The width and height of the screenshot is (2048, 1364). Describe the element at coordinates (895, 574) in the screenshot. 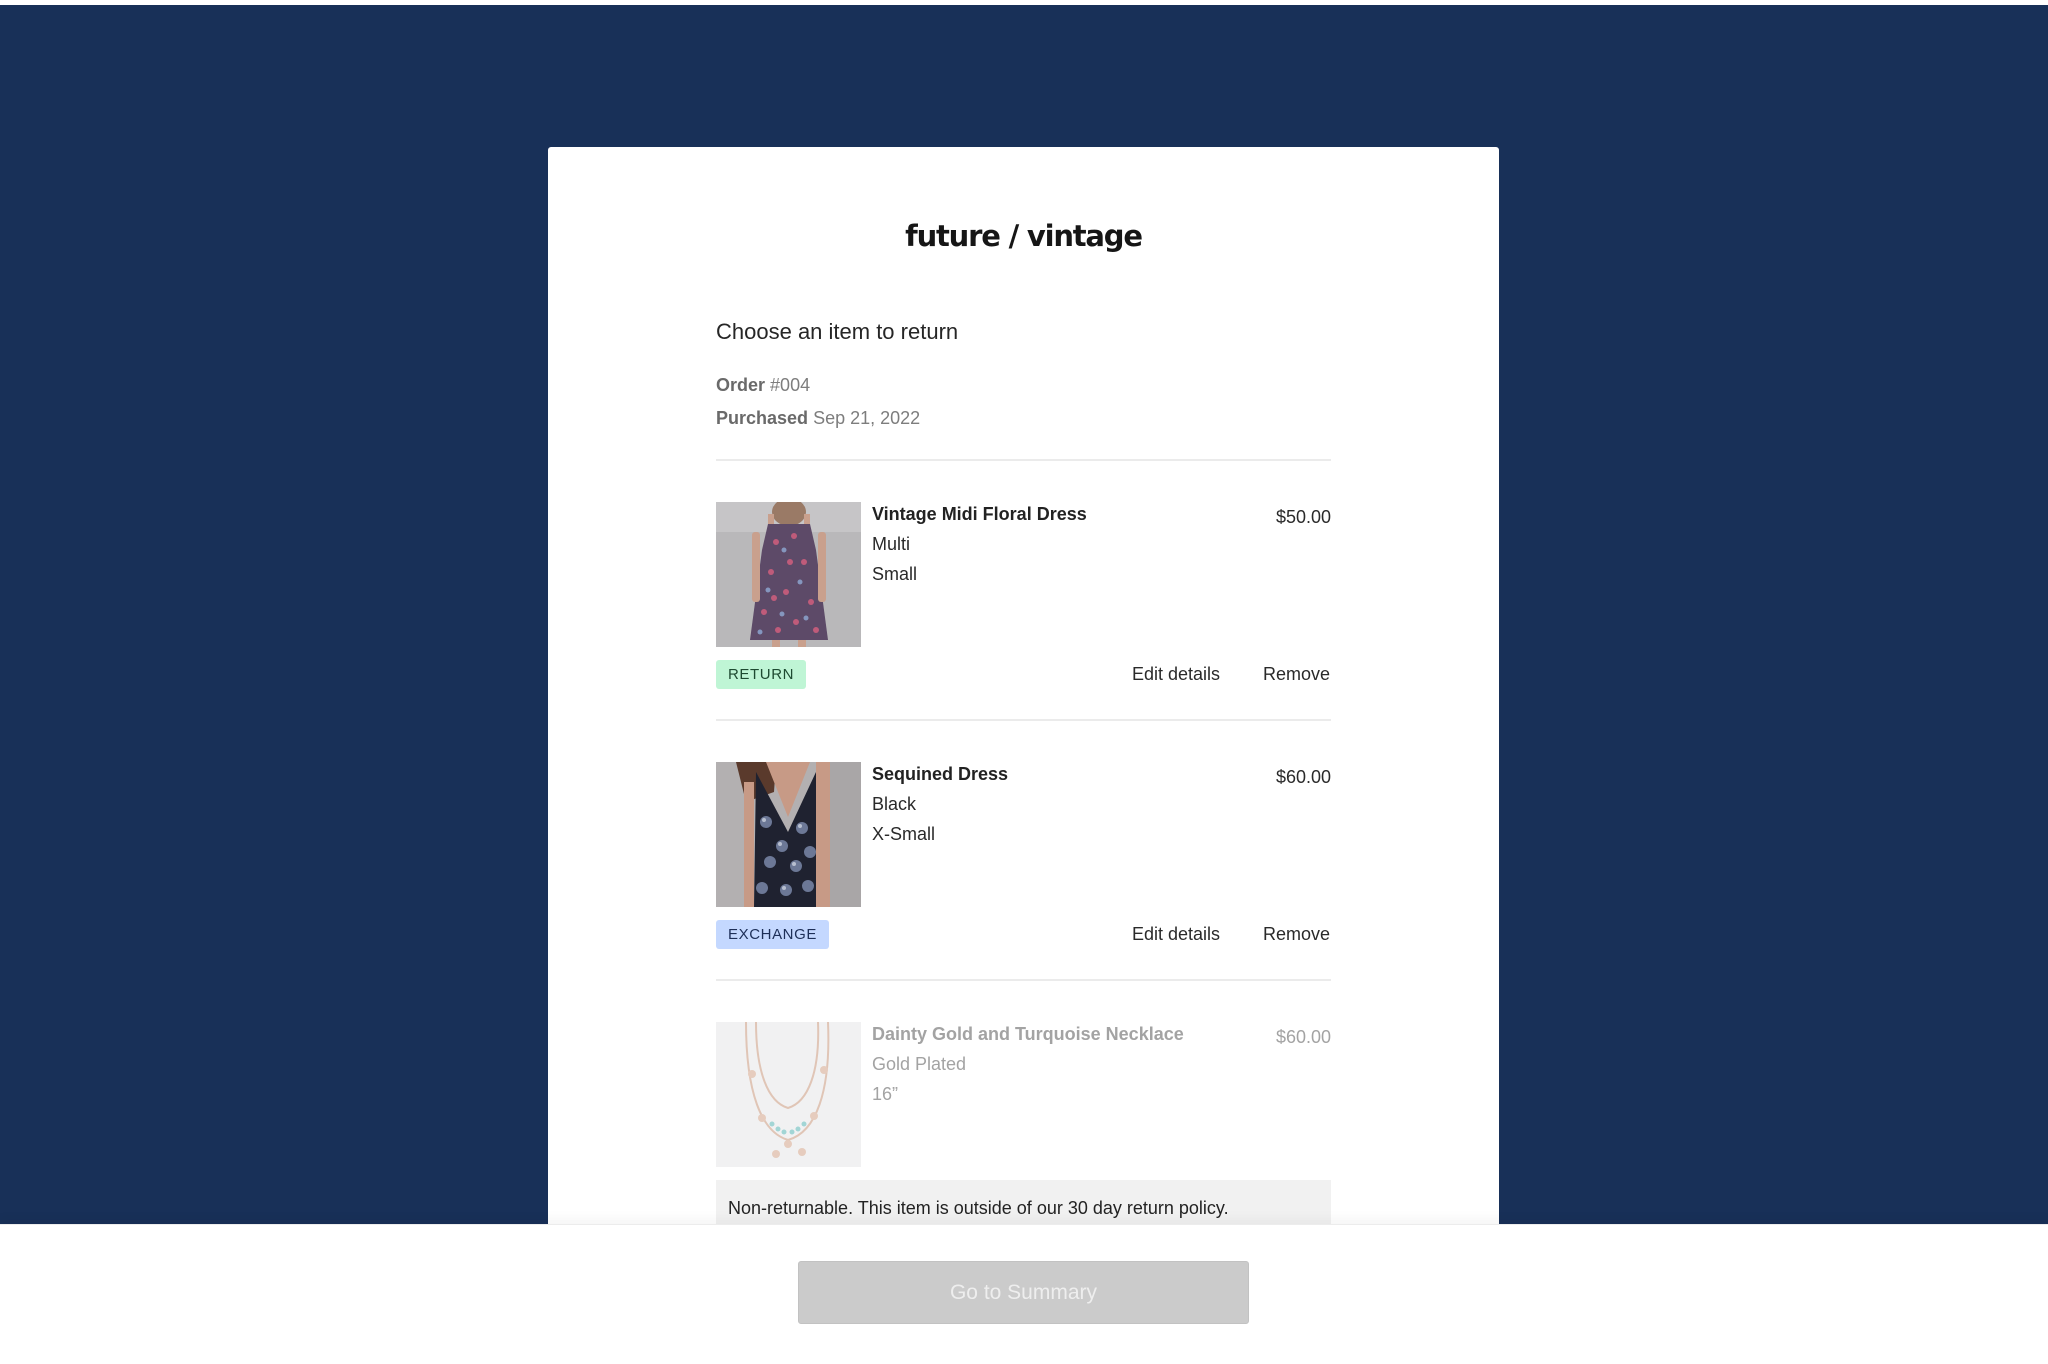

I see `item-size: Small` at that location.